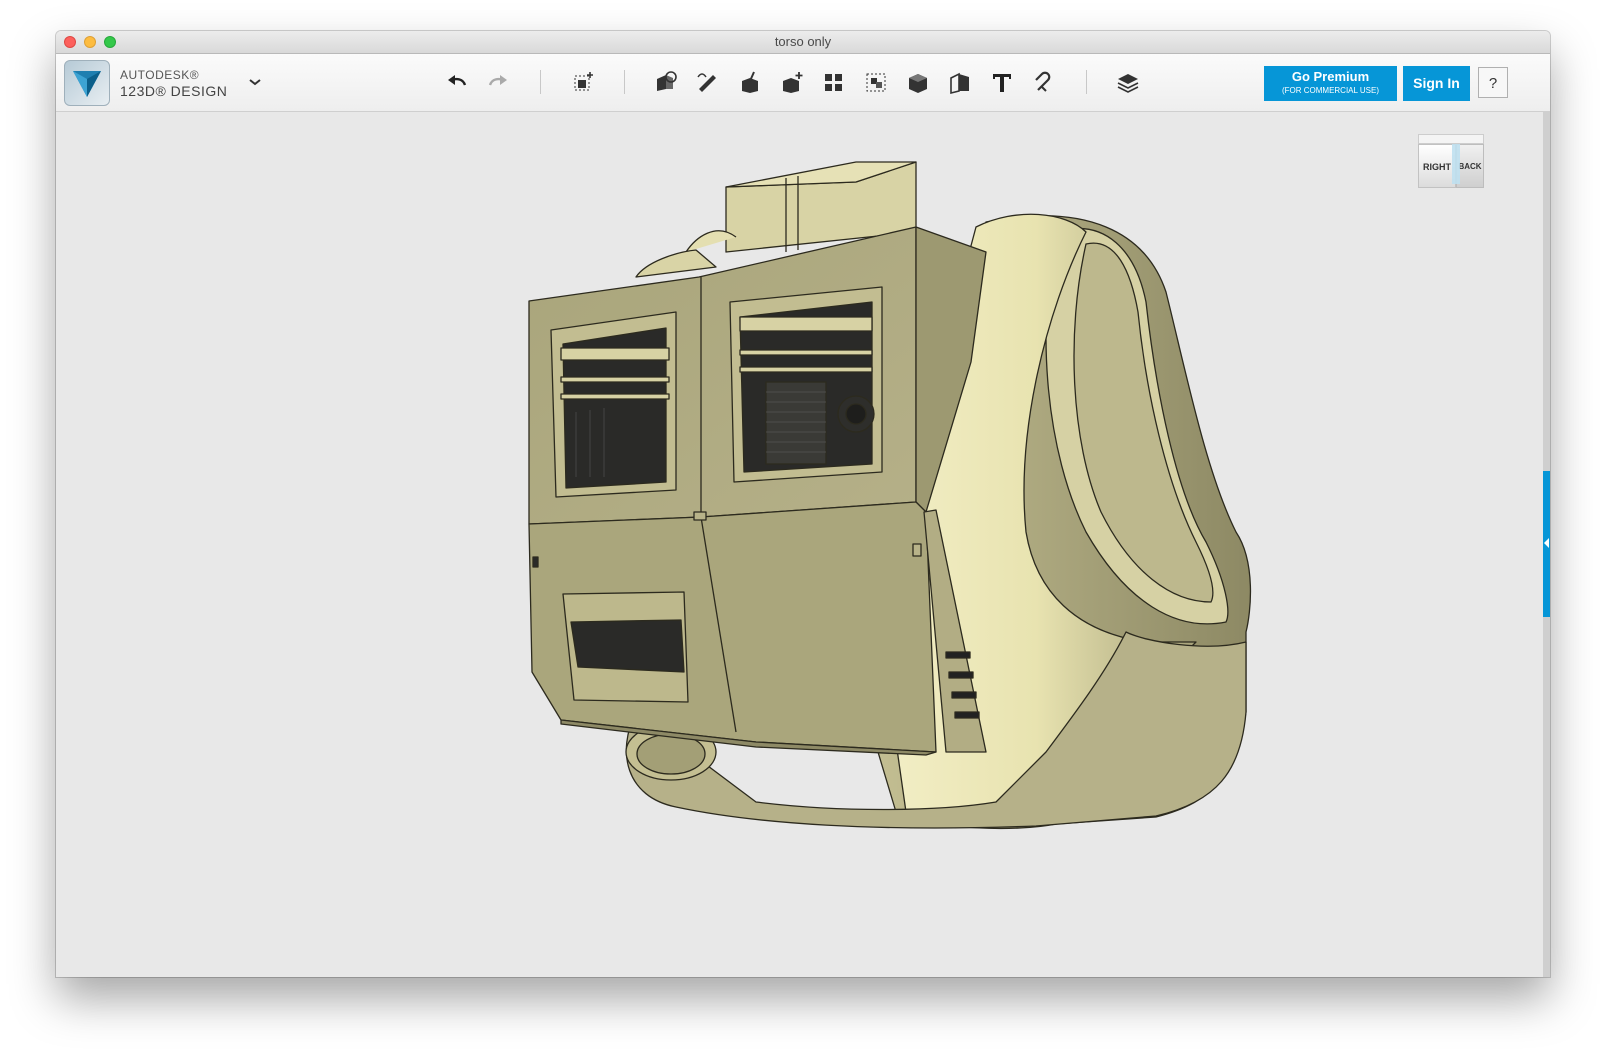  What do you see at coordinates (1330, 76) in the screenshot?
I see `go-premium-label: Go Premium` at bounding box center [1330, 76].